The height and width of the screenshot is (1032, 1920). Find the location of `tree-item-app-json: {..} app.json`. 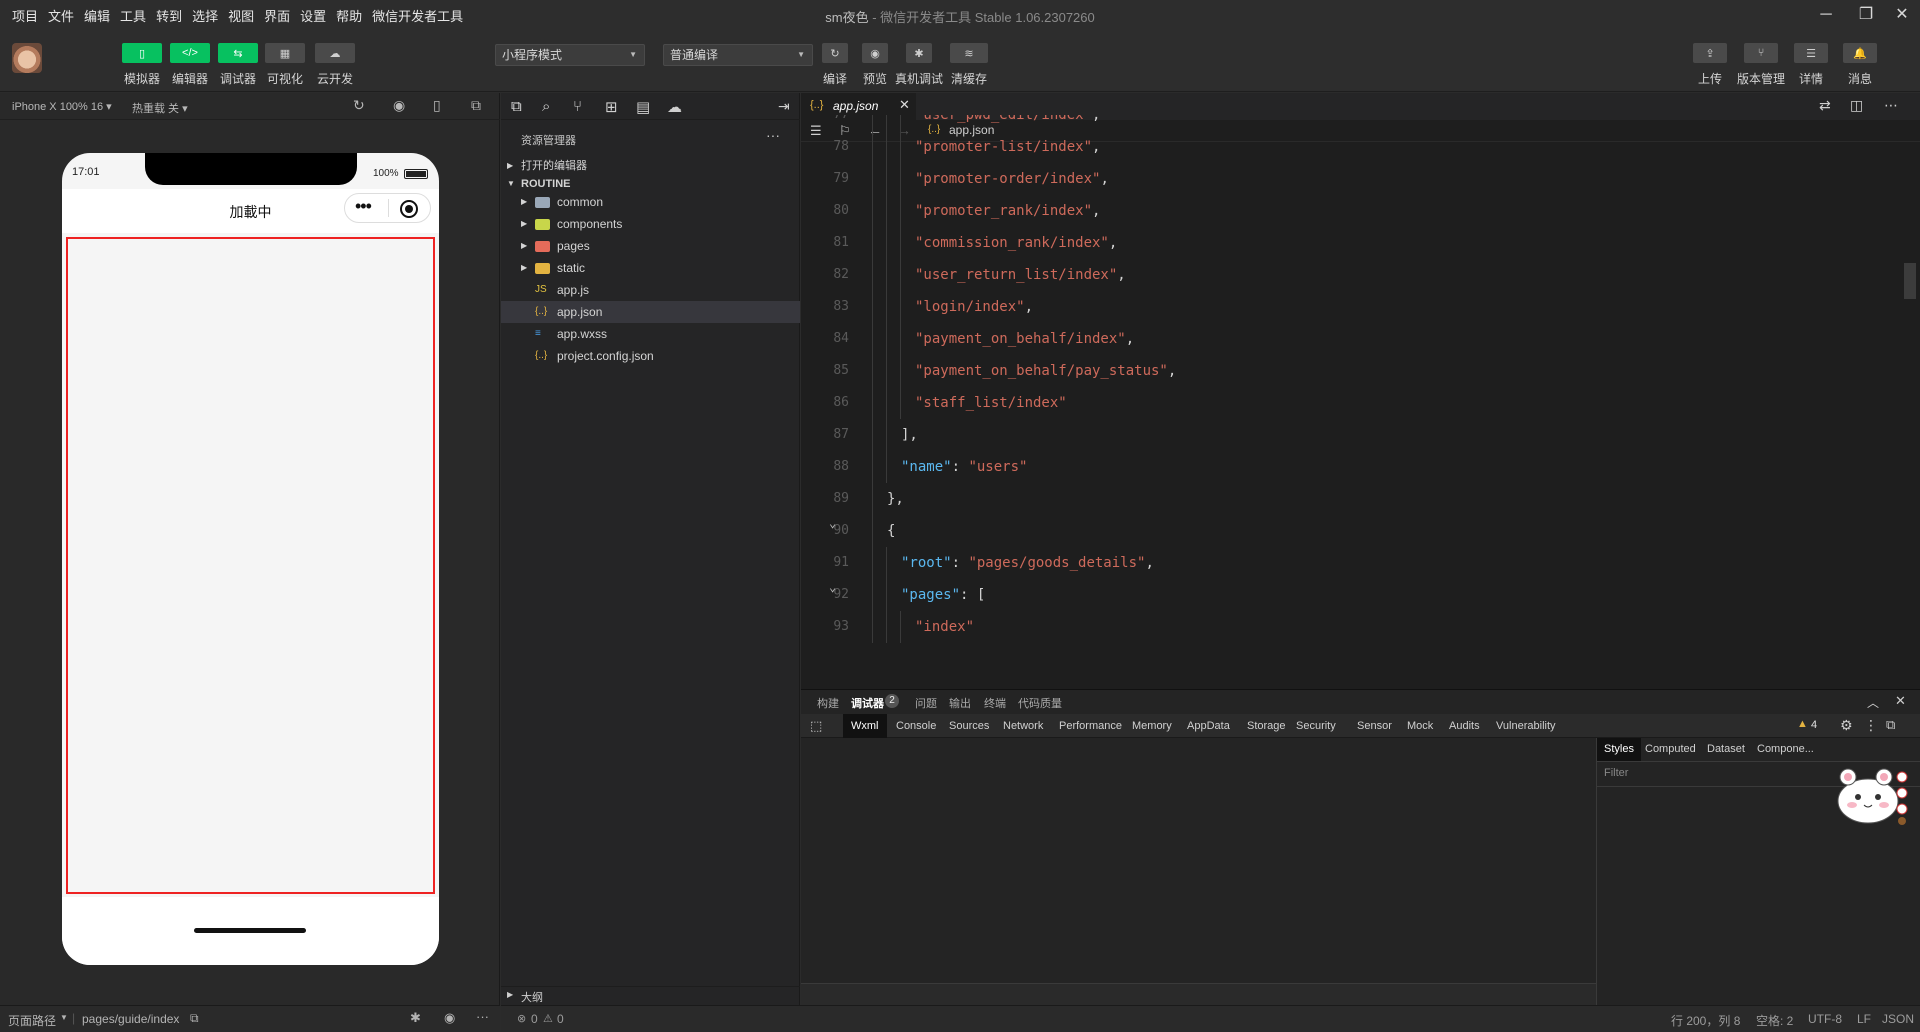

tree-item-app-json: {..} app.json is located at coordinates (650, 312).